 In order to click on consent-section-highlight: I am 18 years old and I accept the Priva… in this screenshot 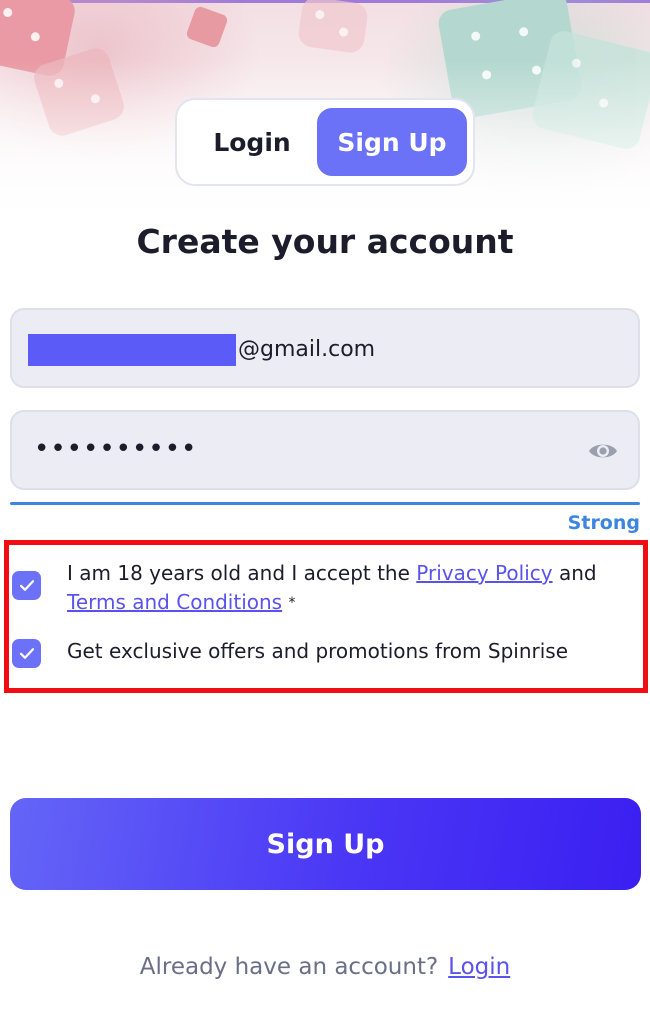, I will do `click(326, 616)`.